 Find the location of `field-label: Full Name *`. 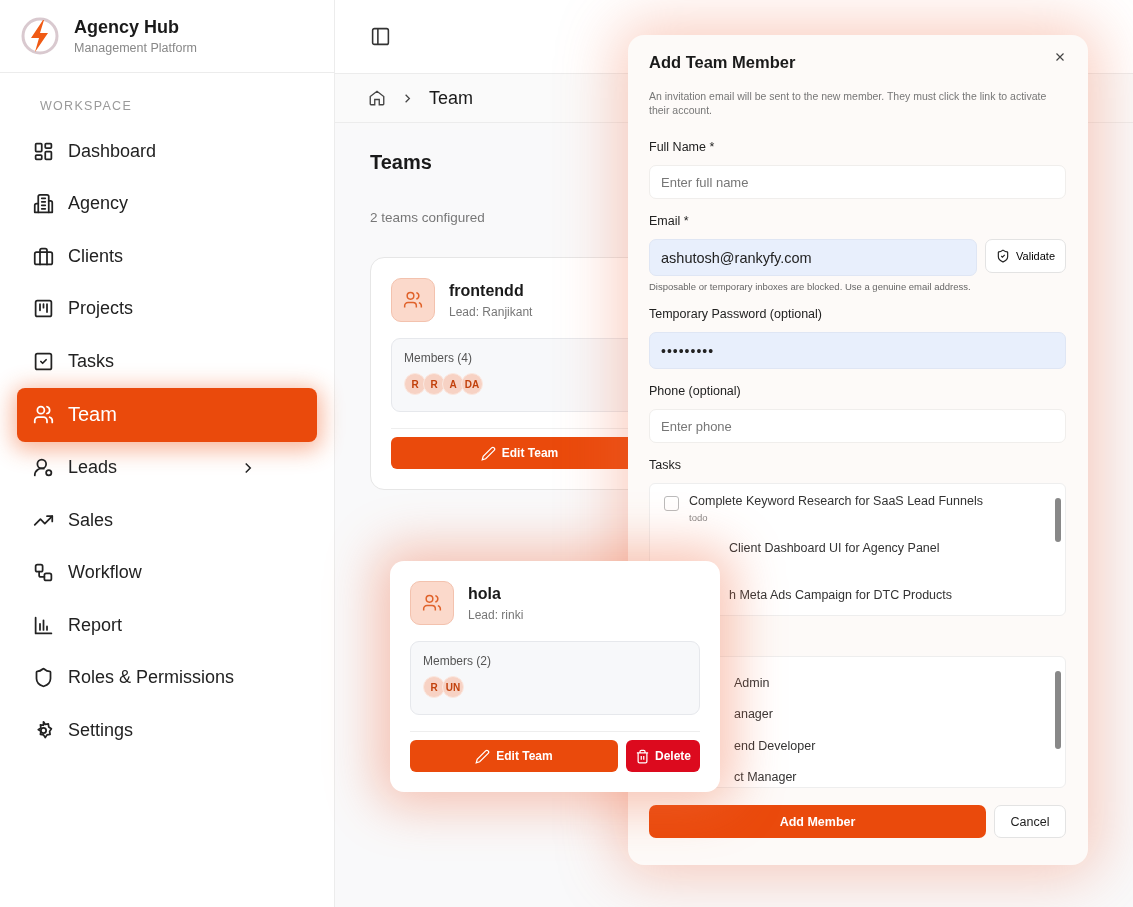

field-label: Full Name * is located at coordinates (682, 147).